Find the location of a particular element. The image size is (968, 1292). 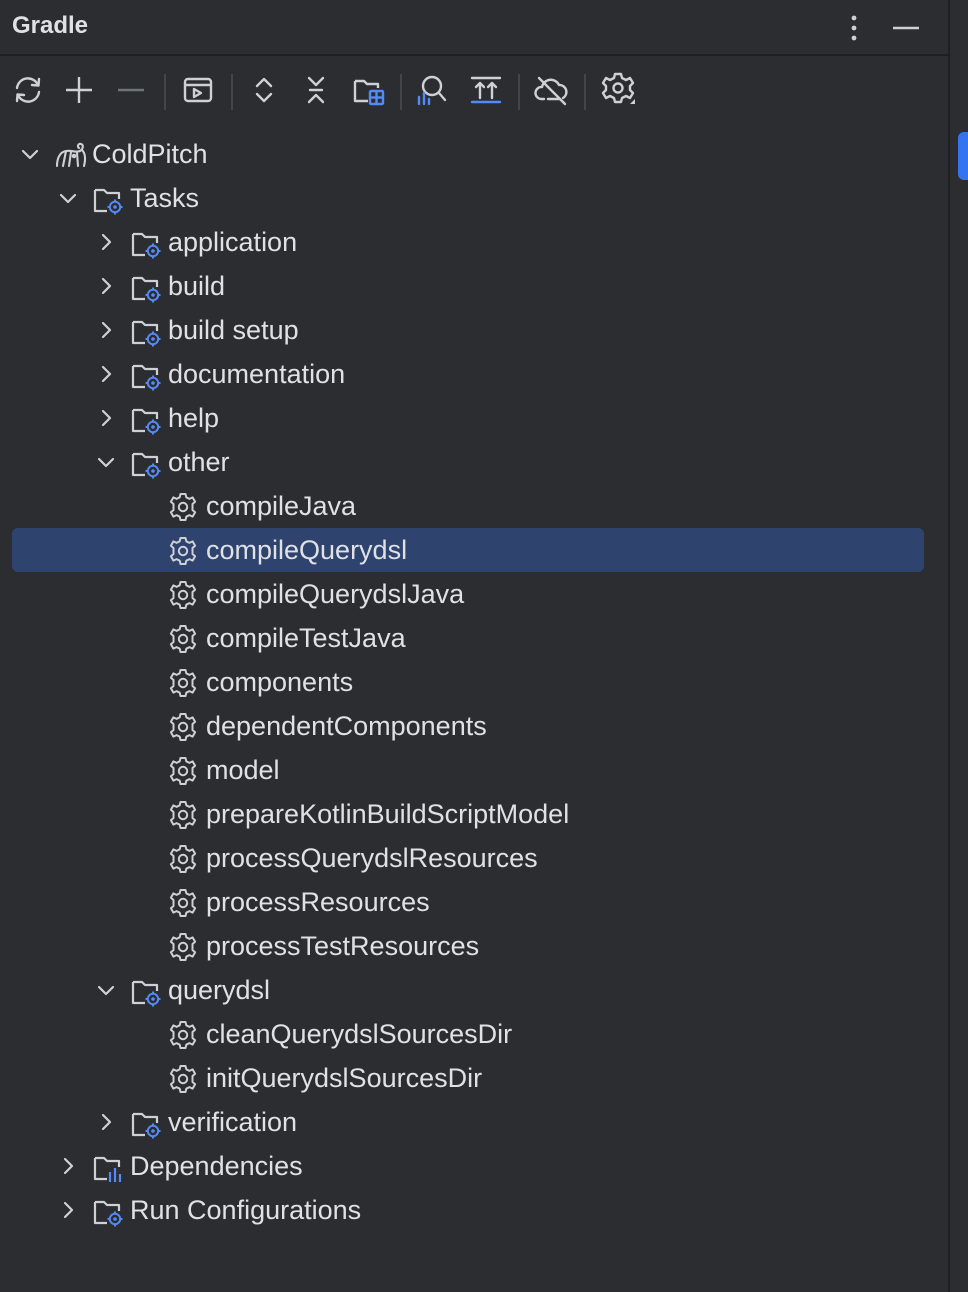

tree-item-group: querydsl is located at coordinates (468, 990).